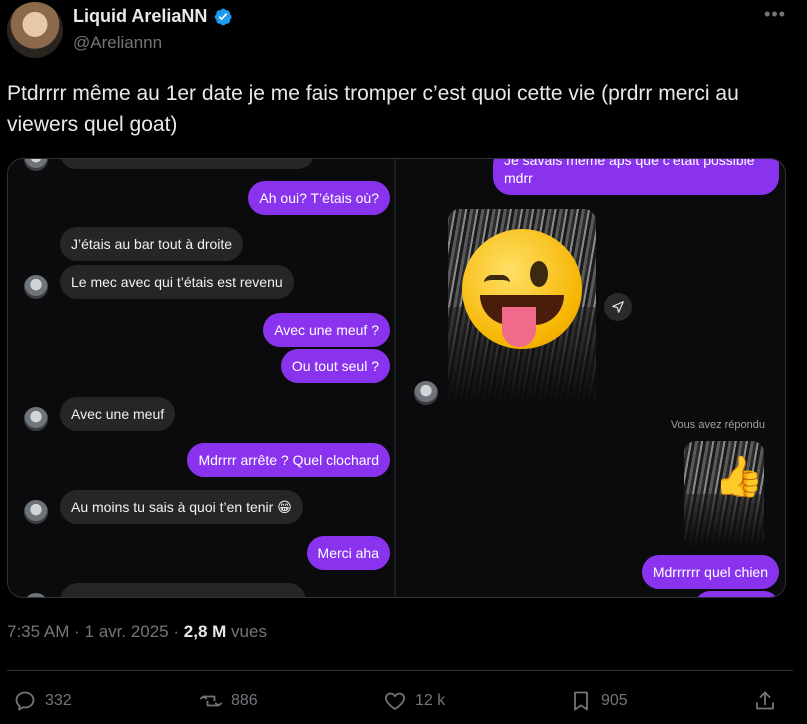 Image resolution: width=807 pixels, height=724 pixels. I want to click on emoji-eye-open, so click(539, 274).